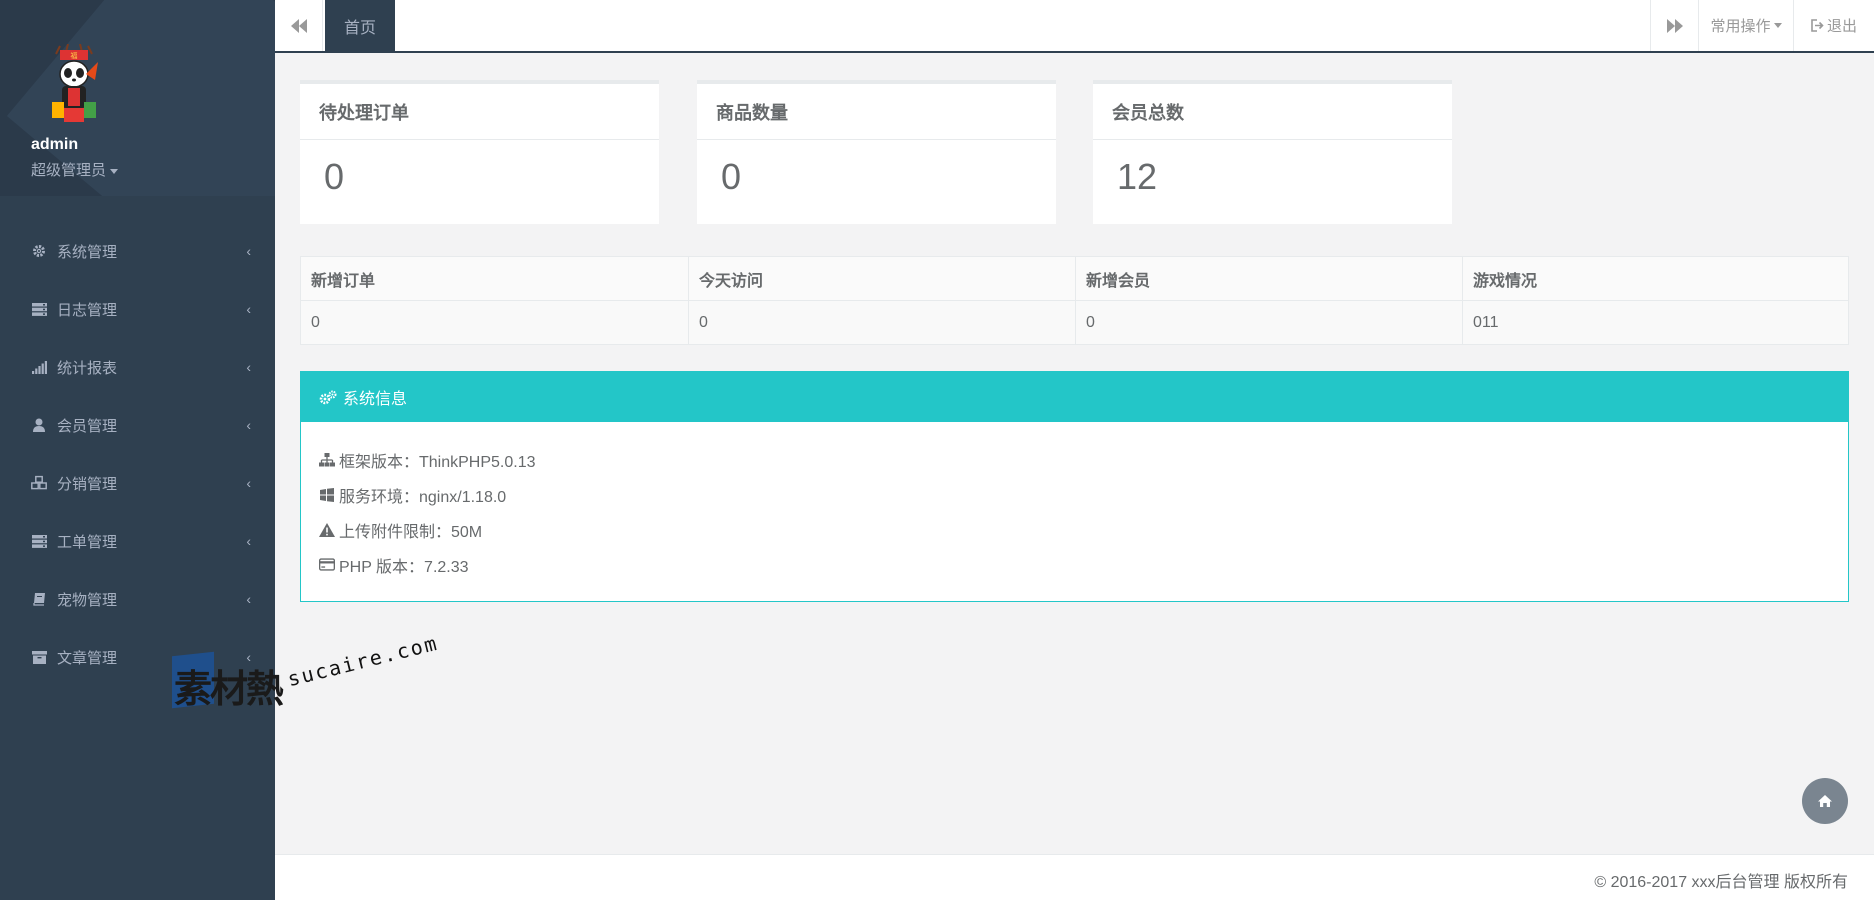 This screenshot has height=900, width=1874. What do you see at coordinates (375, 399) in the screenshot?
I see `panel-title: 系统信息` at bounding box center [375, 399].